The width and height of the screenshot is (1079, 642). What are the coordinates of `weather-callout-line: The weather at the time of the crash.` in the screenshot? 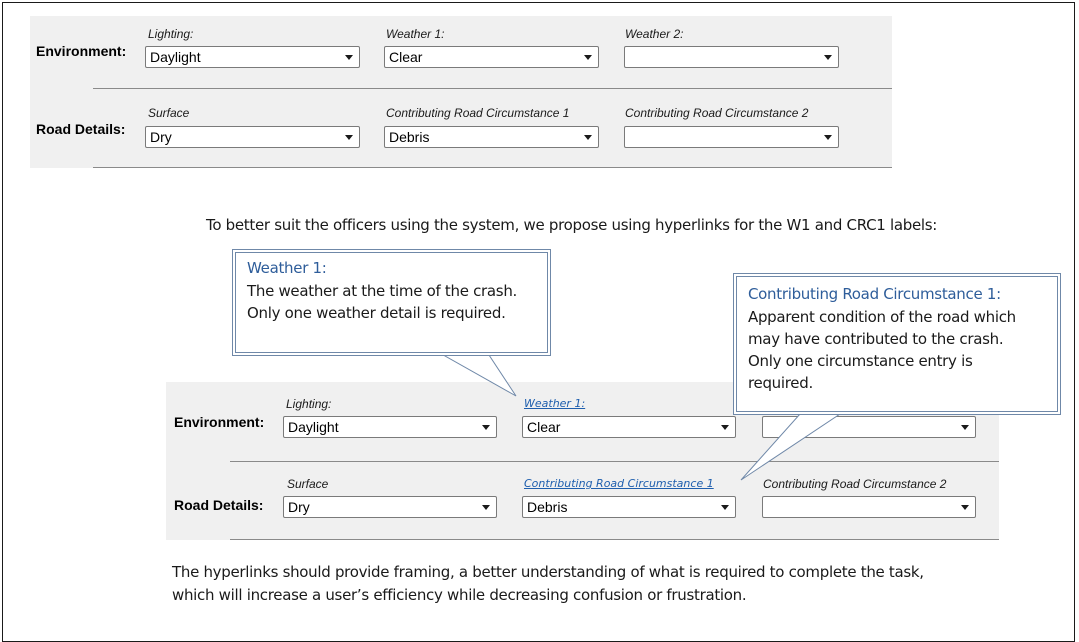 It's located at (382, 291).